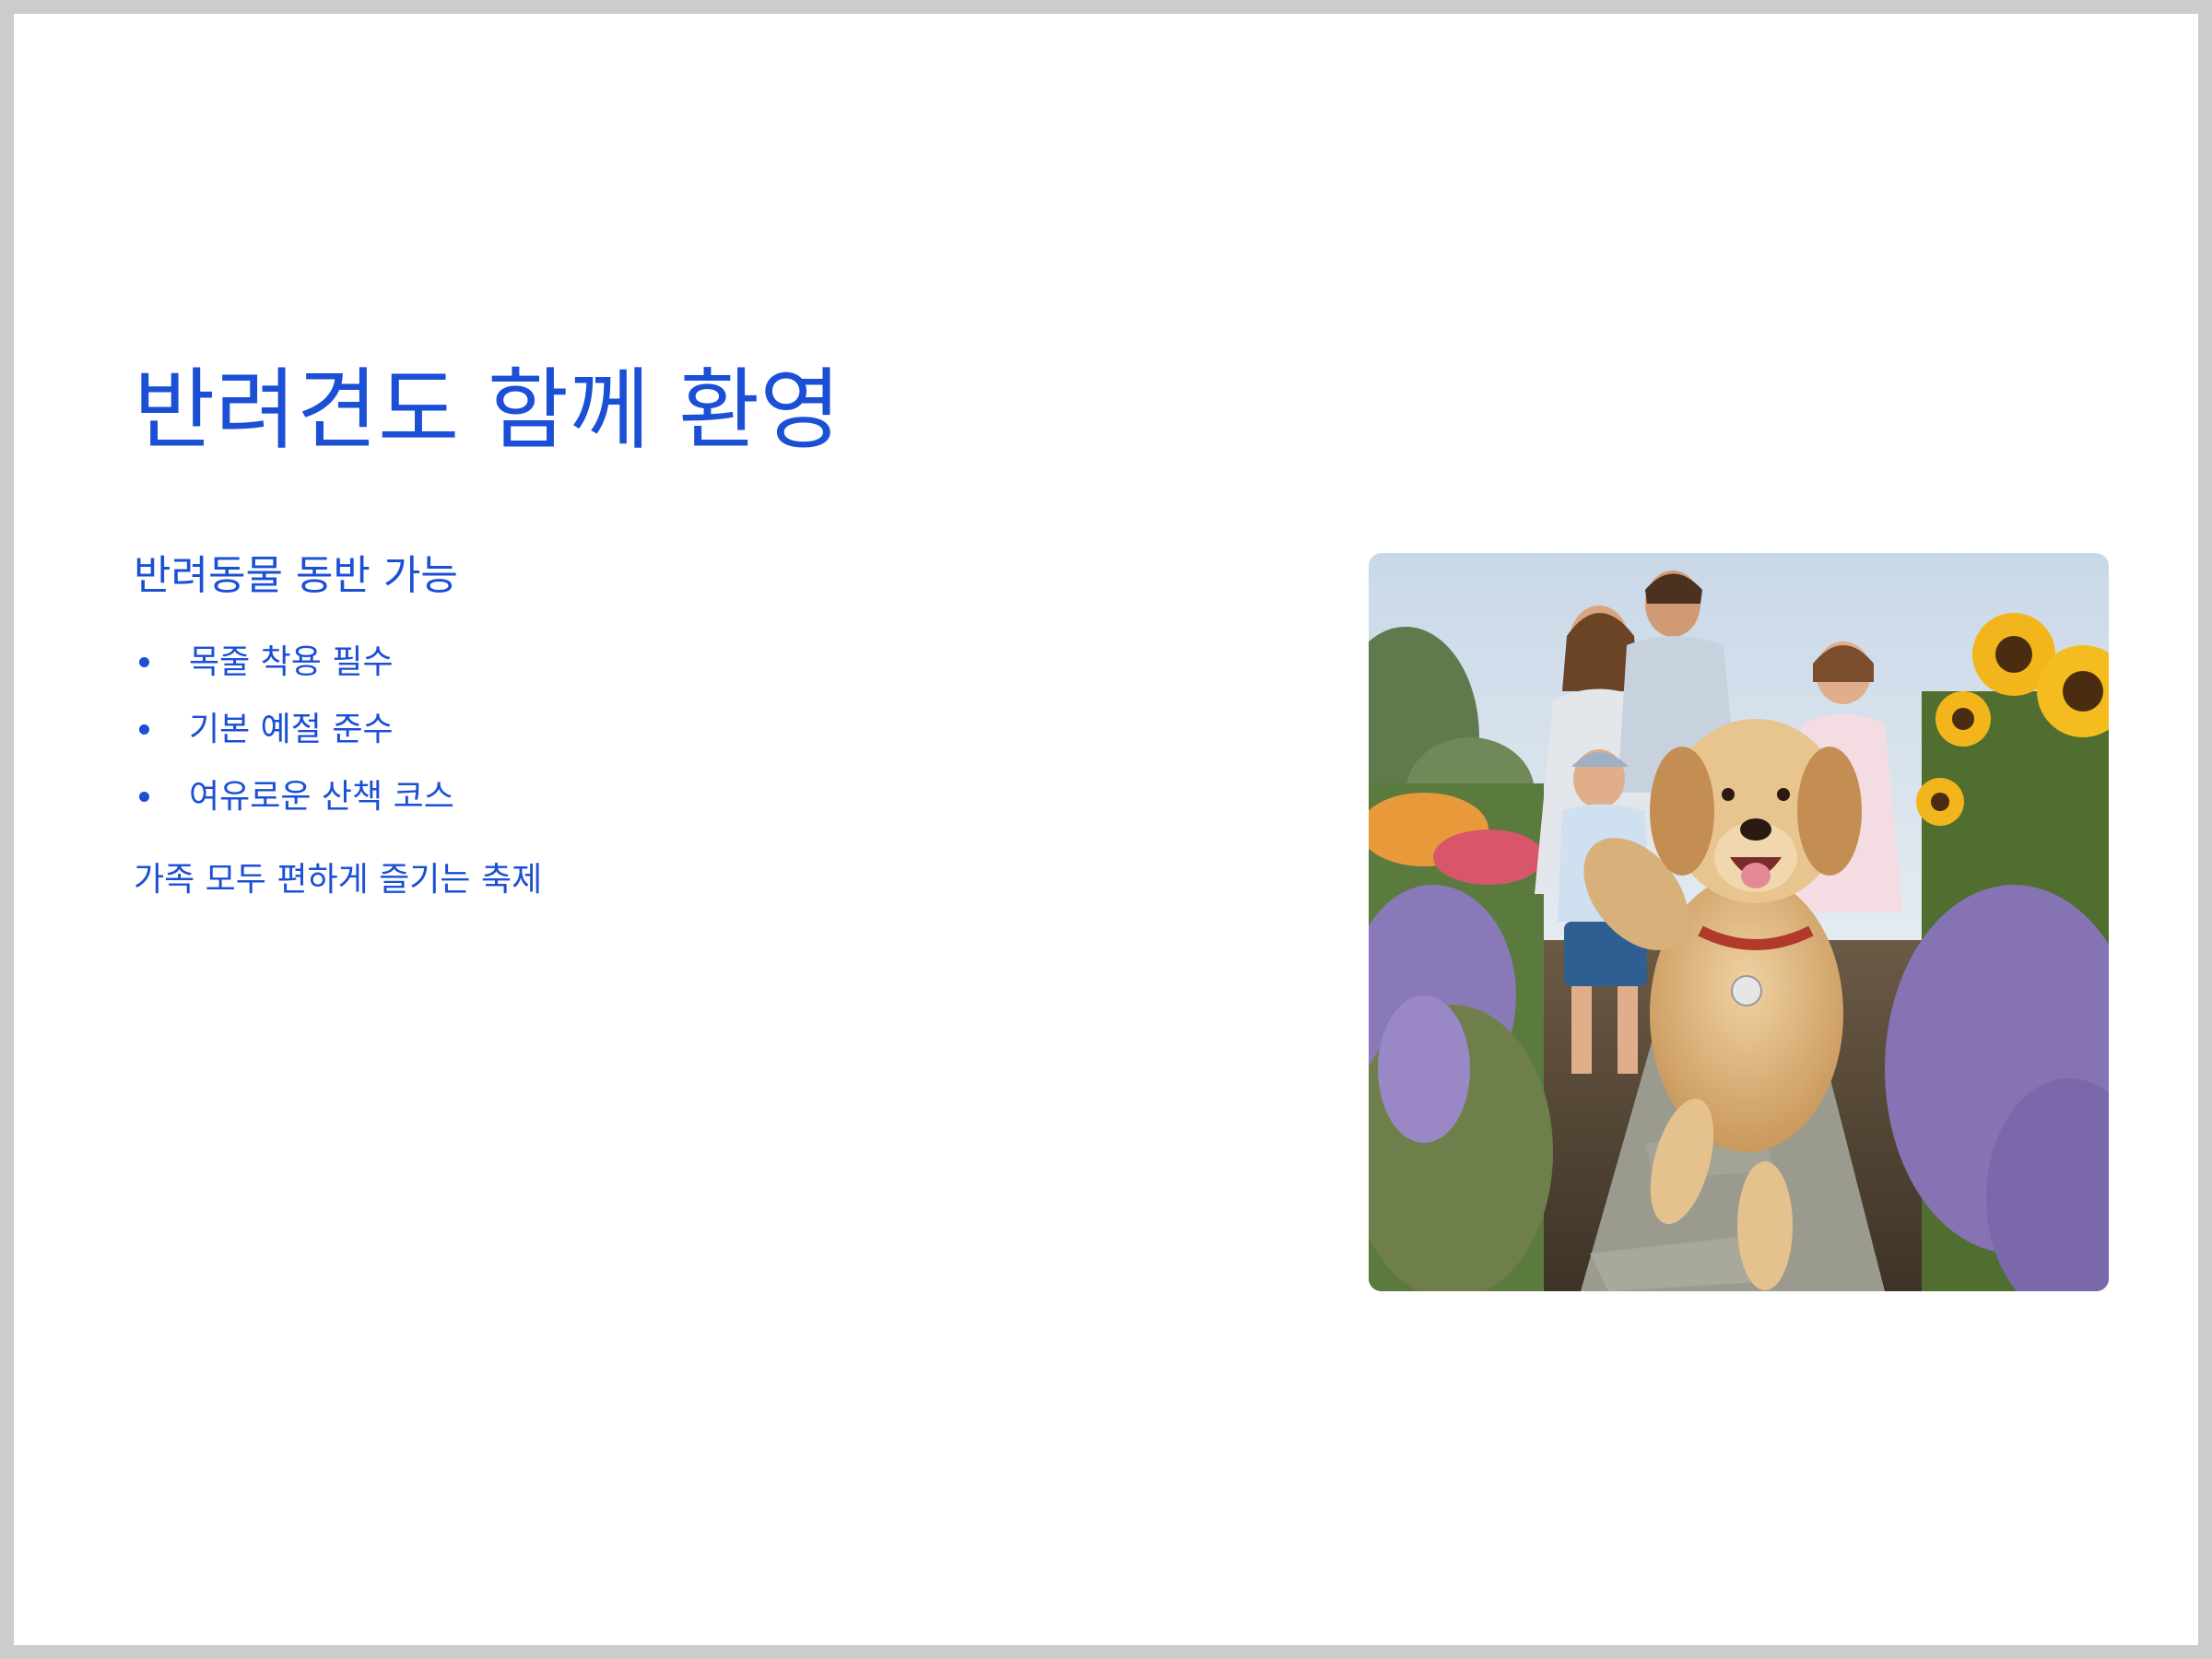  I want to click on slide-tagline: 가족 모두 편하게 즐기는 축제, so click(338, 880).